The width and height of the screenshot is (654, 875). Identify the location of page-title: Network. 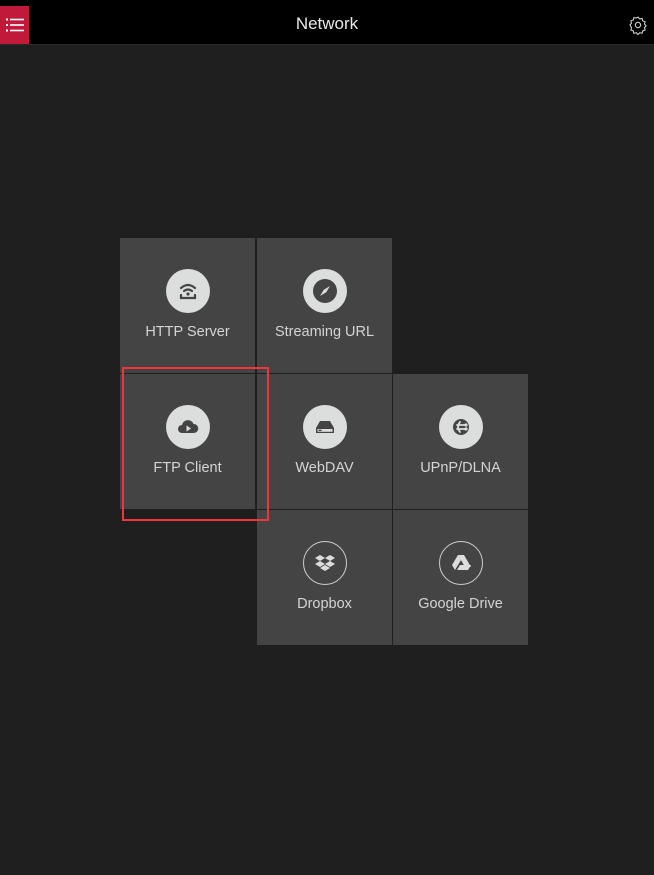
(327, 23).